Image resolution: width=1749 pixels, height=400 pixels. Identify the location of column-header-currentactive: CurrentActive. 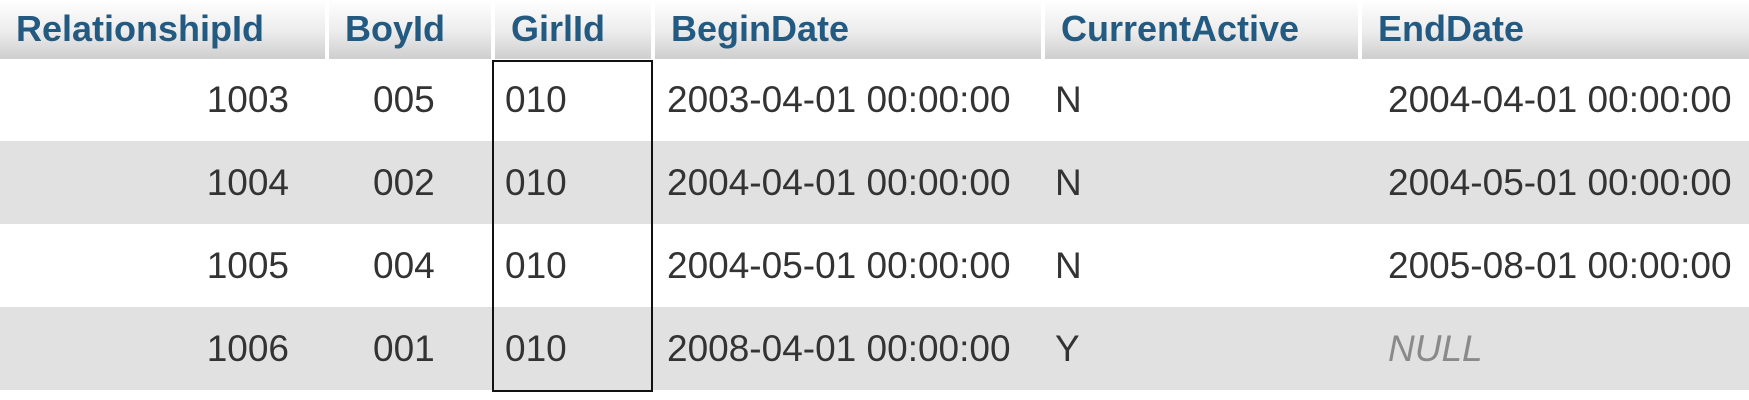
(1200, 29).